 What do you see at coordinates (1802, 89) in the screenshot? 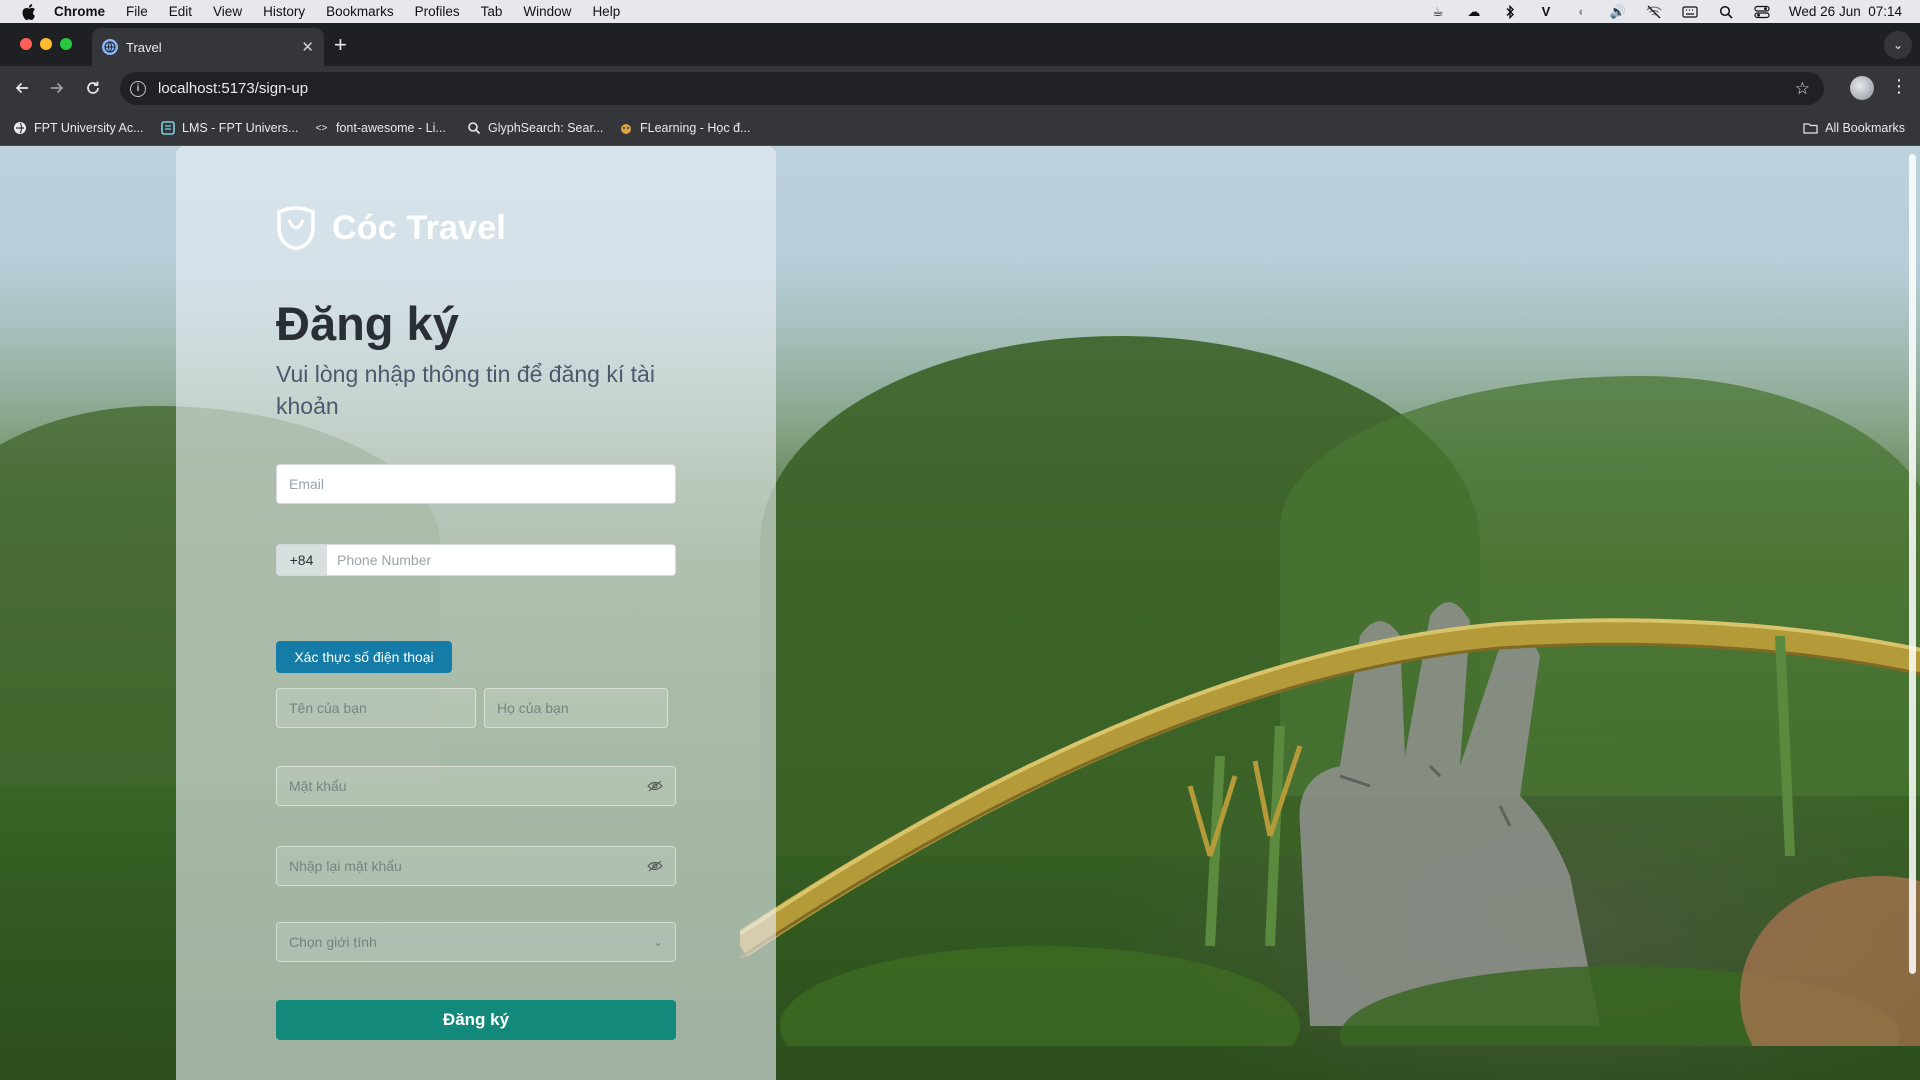
I see `bookmark-star-icon: ☆` at bounding box center [1802, 89].